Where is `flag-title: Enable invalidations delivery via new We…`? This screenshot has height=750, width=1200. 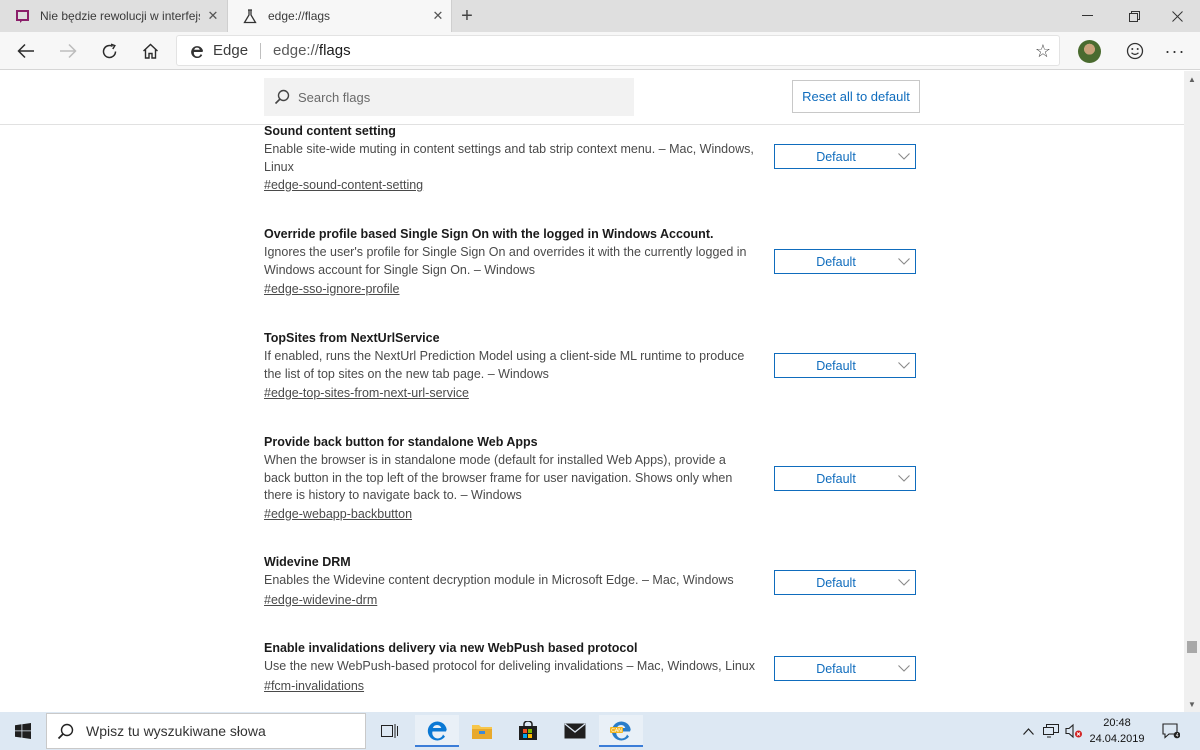
flag-title: Enable invalidations delivery via new We… is located at coordinates (451, 648).